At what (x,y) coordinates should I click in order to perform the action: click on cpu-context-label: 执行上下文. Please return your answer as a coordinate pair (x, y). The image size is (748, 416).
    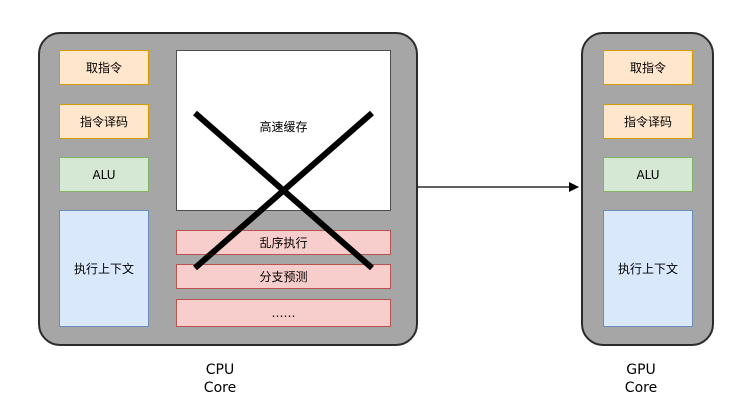
    Looking at the image, I should click on (103, 268).